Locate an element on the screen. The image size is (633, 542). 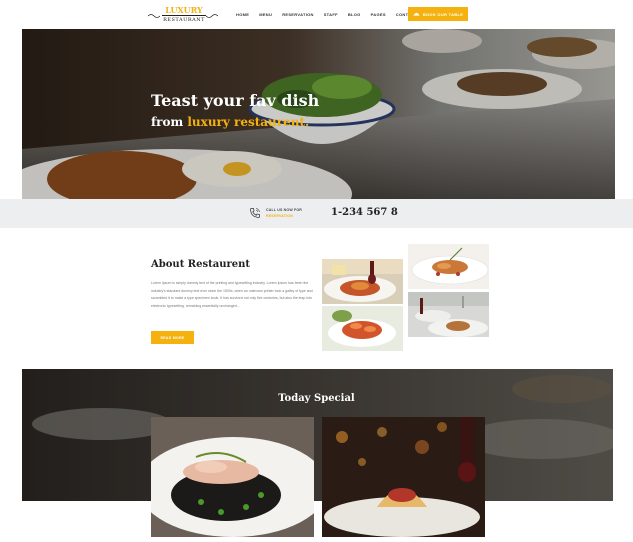
squid-ink-rice-dish-image is located at coordinates (232, 477).